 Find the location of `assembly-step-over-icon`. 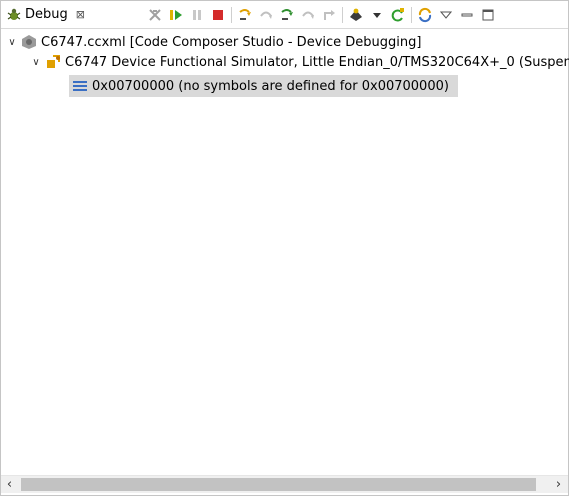

assembly-step-over-icon is located at coordinates (308, 15).